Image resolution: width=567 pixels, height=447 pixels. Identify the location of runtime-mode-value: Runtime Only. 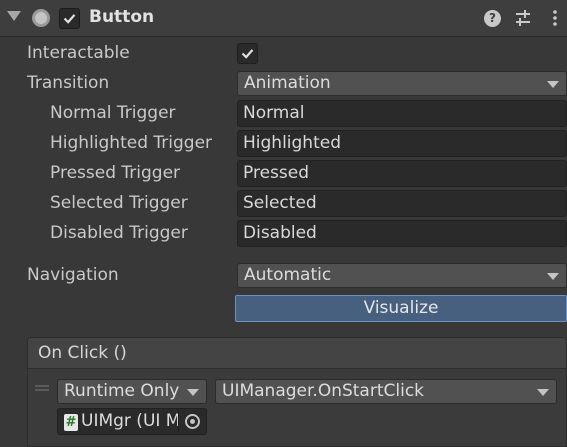
(122, 391).